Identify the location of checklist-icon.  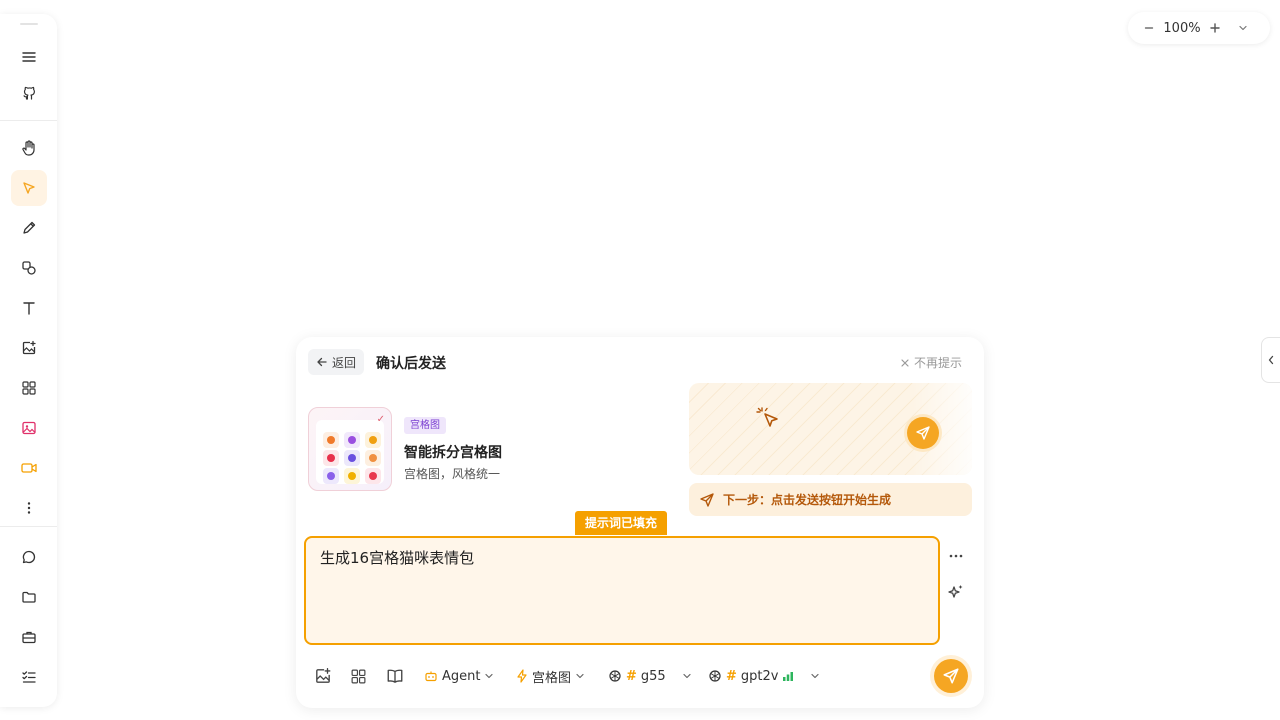
(29, 677).